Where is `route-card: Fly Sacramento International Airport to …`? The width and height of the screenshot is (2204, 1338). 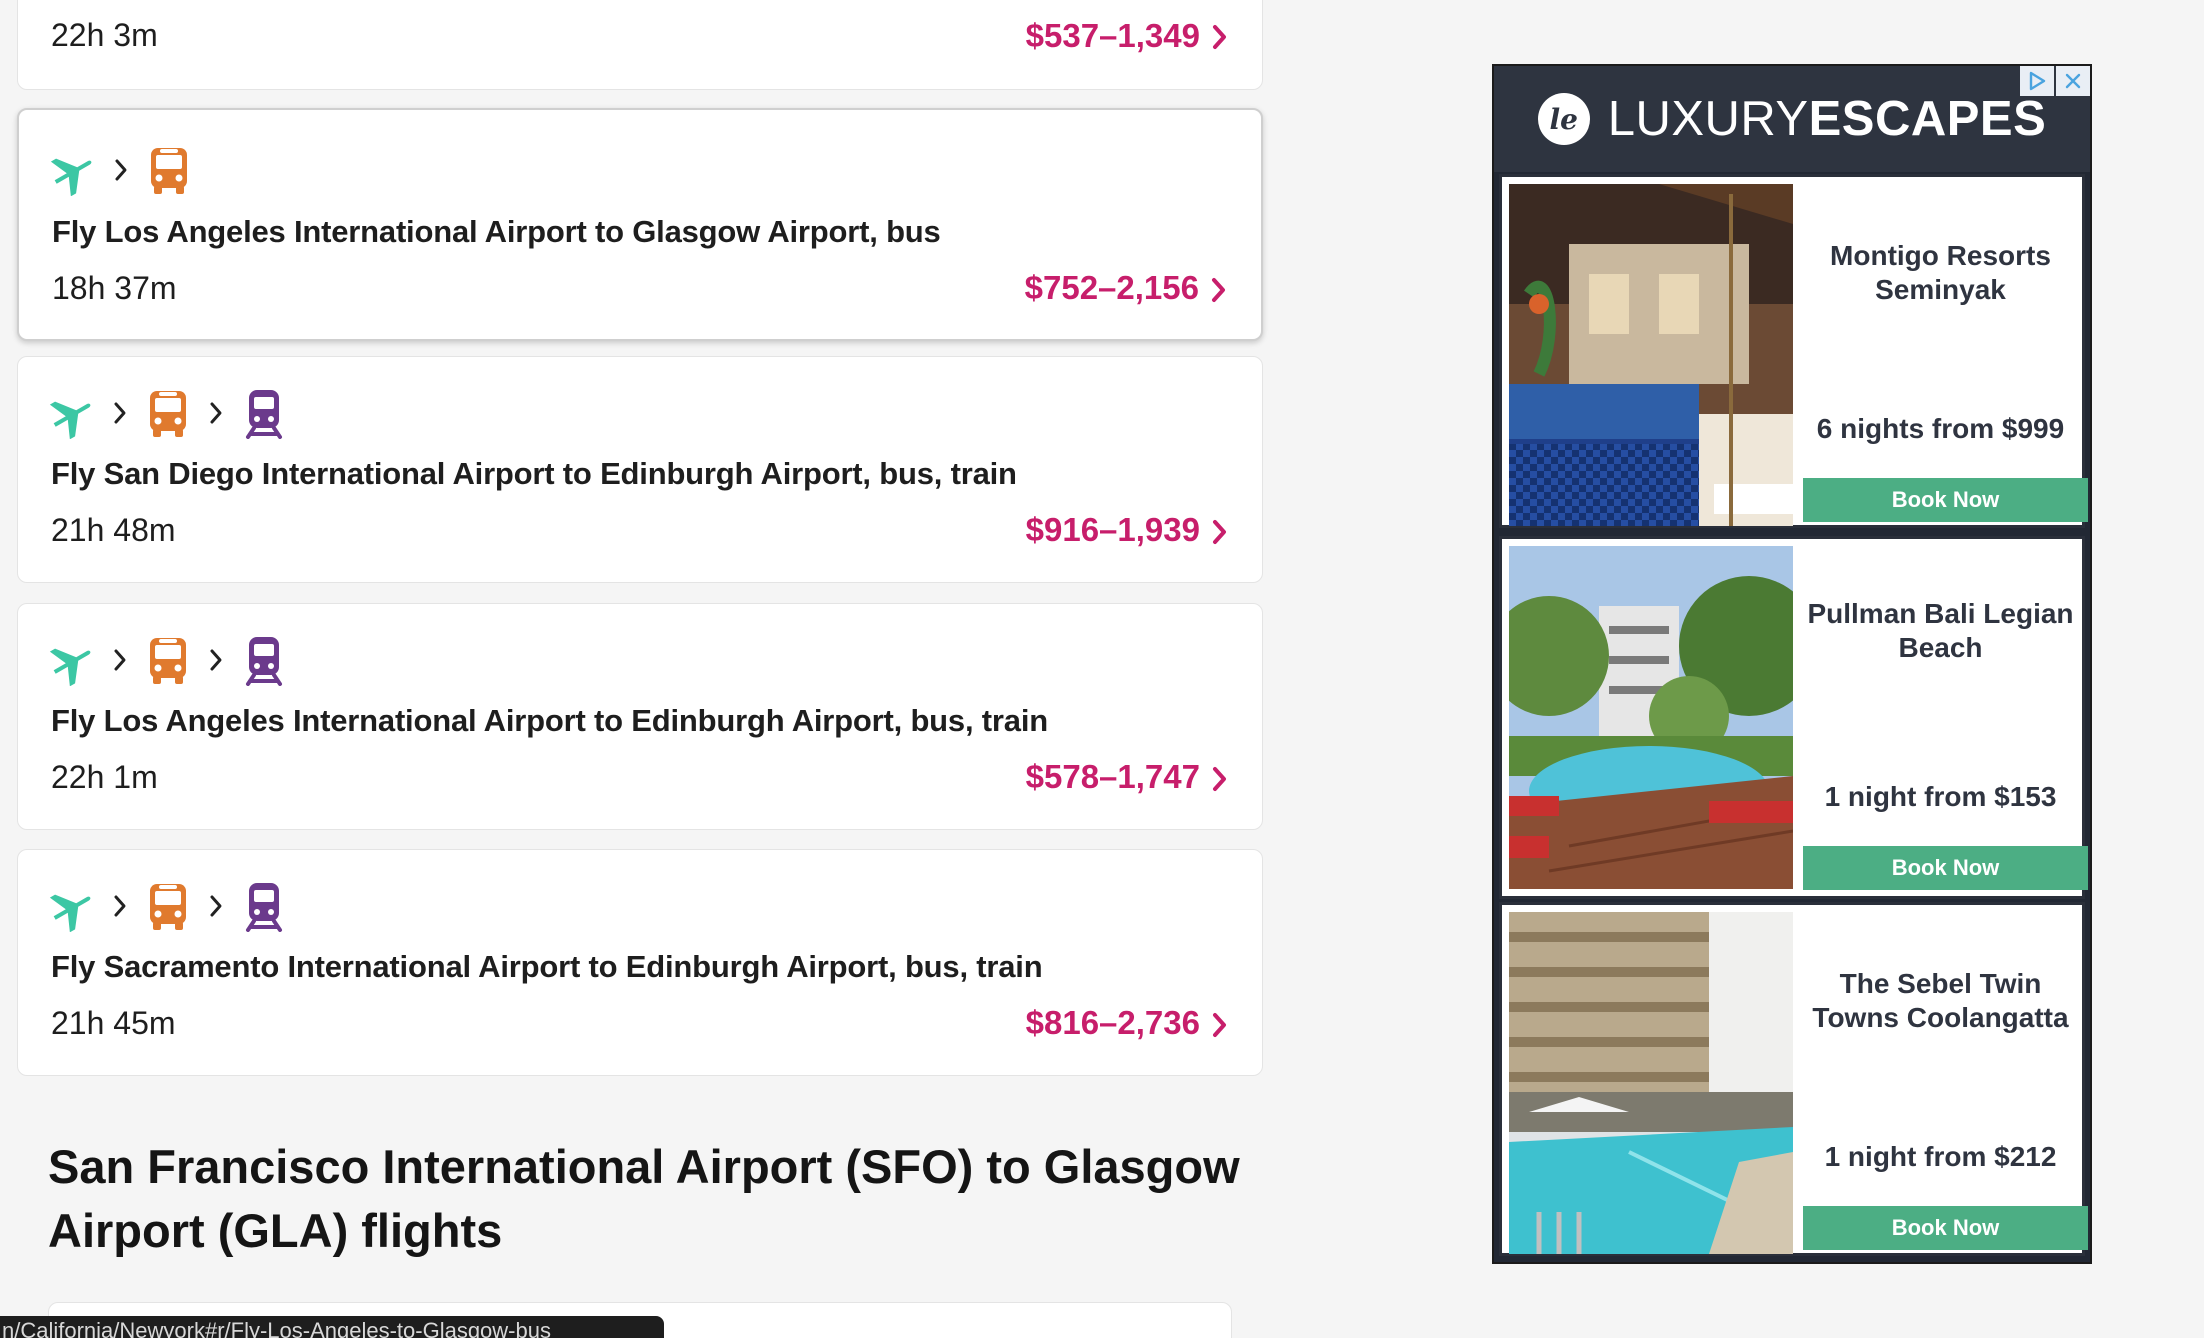
route-card: Fly Sacramento International Airport to … is located at coordinates (640, 962).